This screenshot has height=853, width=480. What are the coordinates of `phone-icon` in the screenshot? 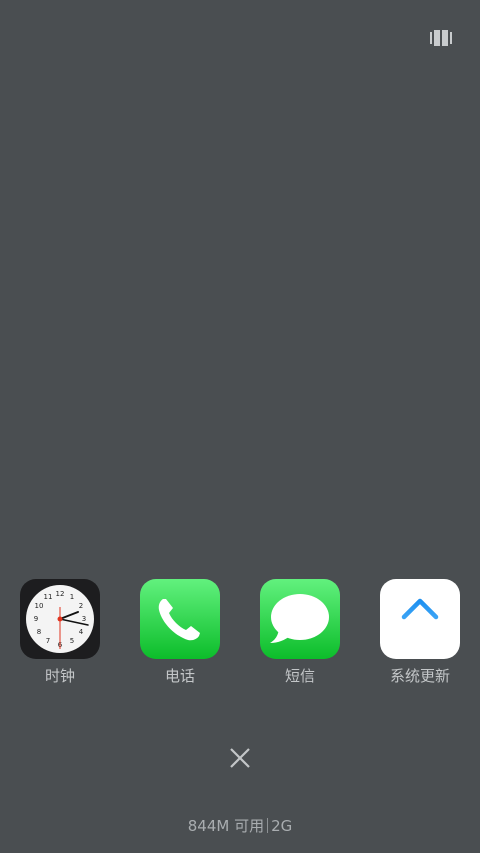 It's located at (180, 619).